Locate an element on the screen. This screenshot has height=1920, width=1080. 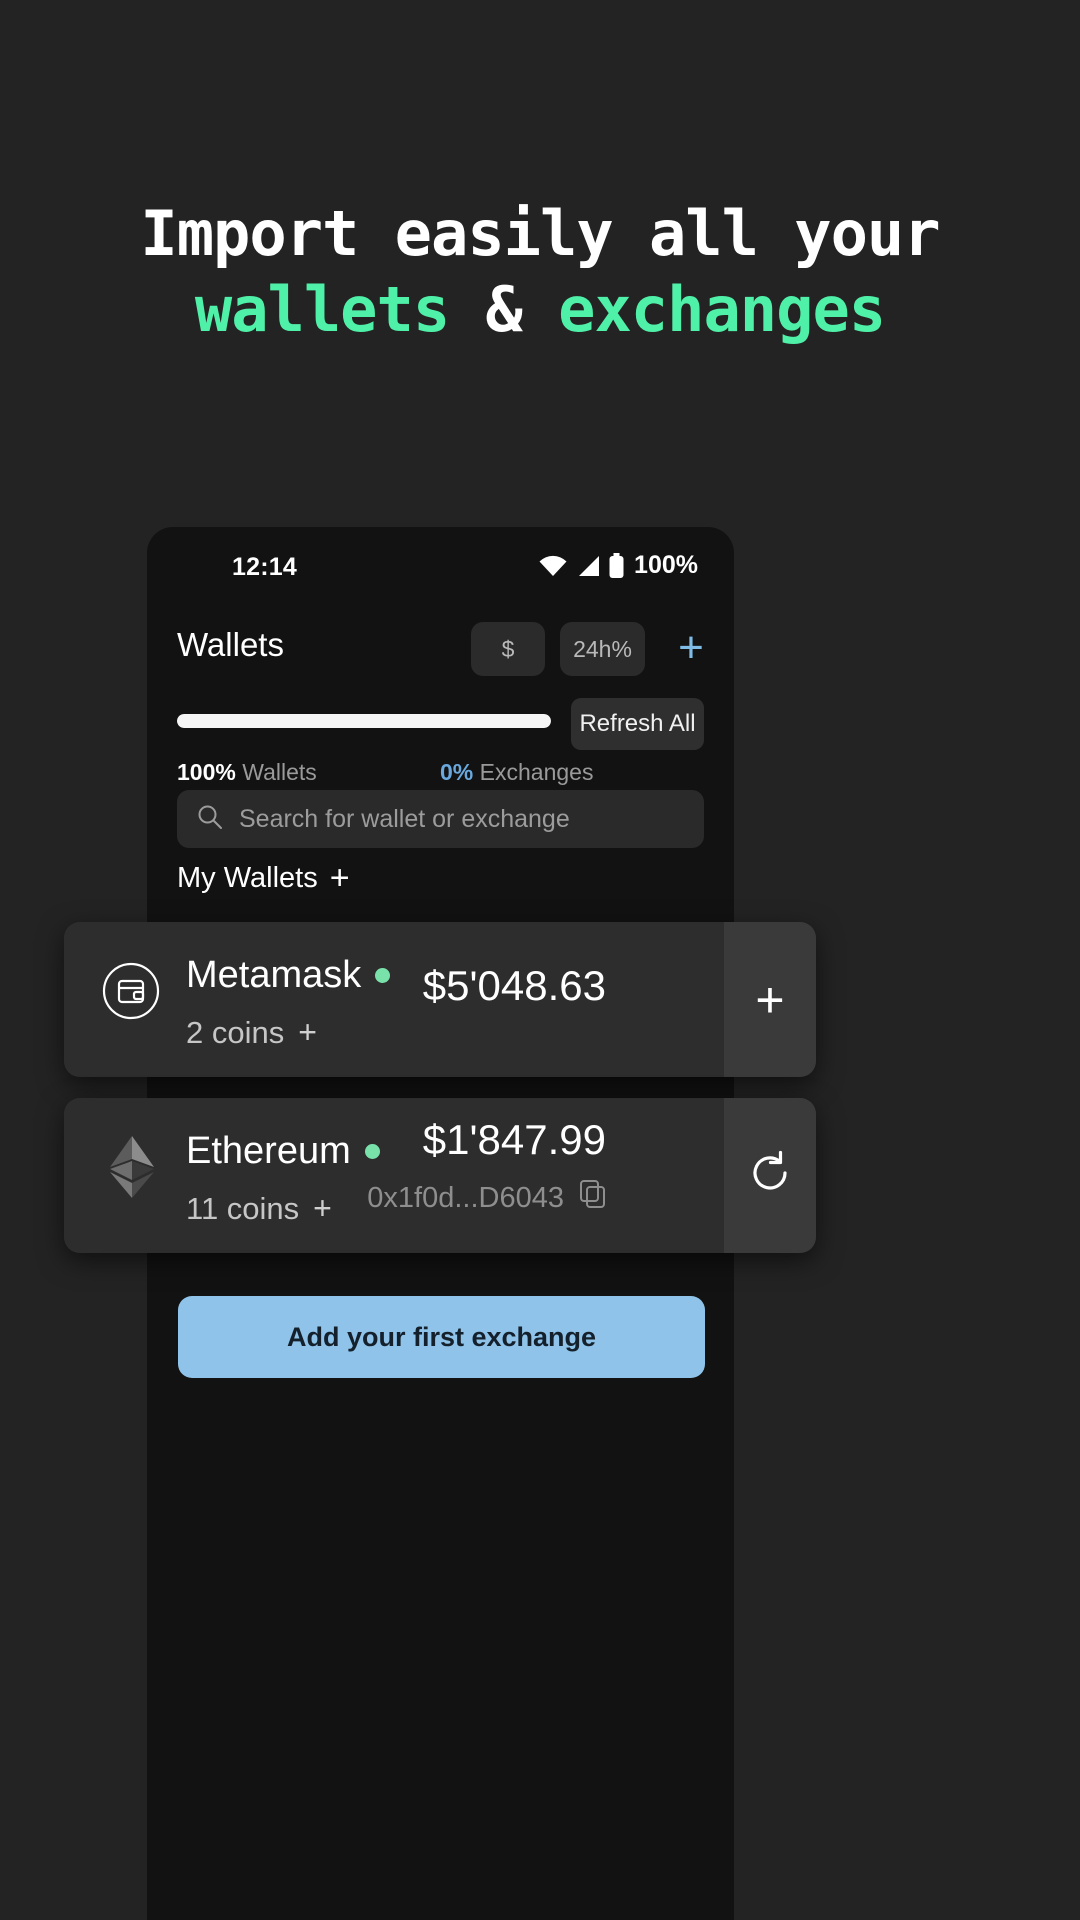
progress-track is located at coordinates (364, 721).